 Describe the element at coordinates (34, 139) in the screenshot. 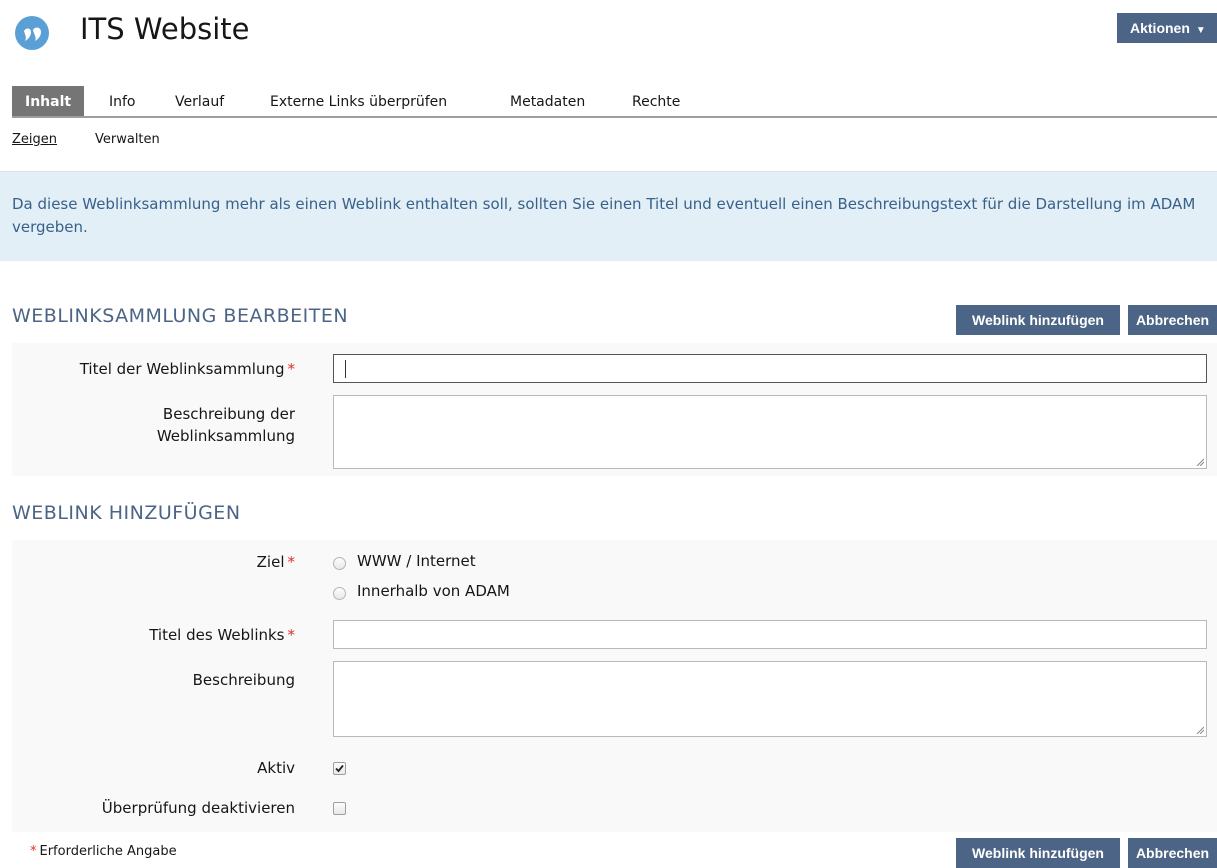

I see `subtab-zeigen: Zeigen` at that location.